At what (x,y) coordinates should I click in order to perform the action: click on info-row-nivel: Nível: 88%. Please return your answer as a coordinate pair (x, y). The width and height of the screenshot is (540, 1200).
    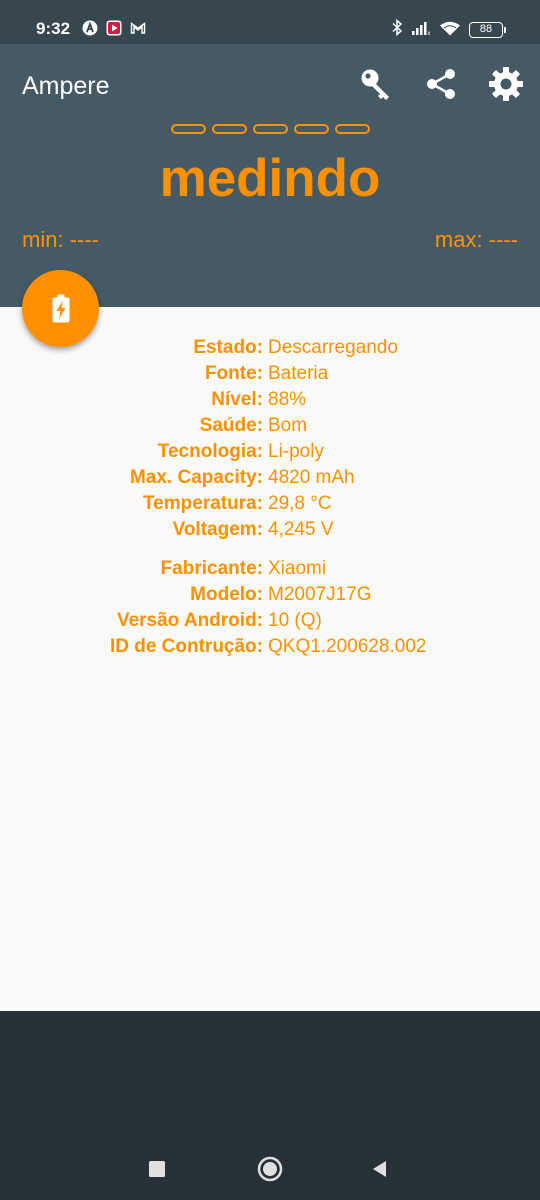
    Looking at the image, I should click on (270, 400).